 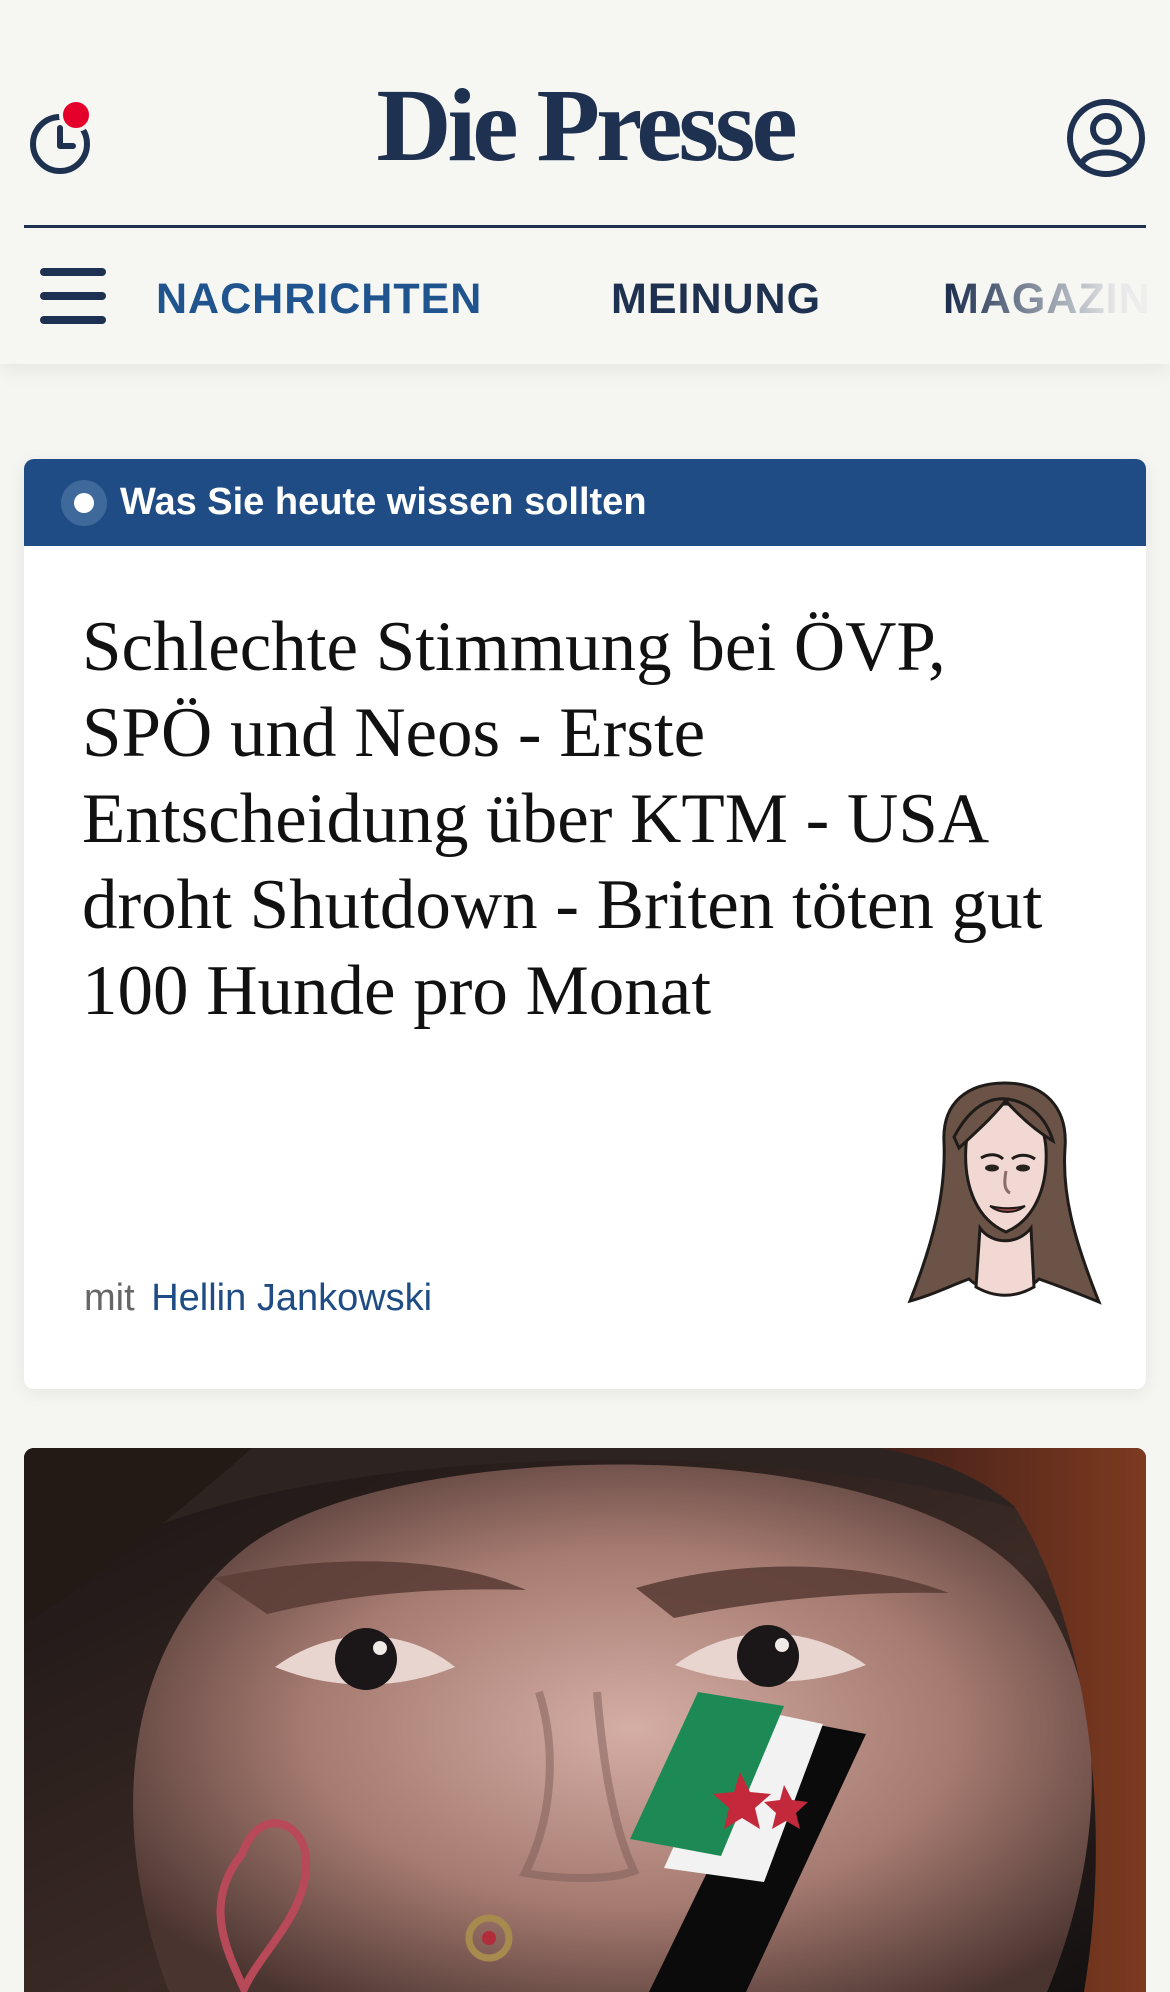 What do you see at coordinates (291, 1298) in the screenshot?
I see `author-name-link: Hellin Jankowski` at bounding box center [291, 1298].